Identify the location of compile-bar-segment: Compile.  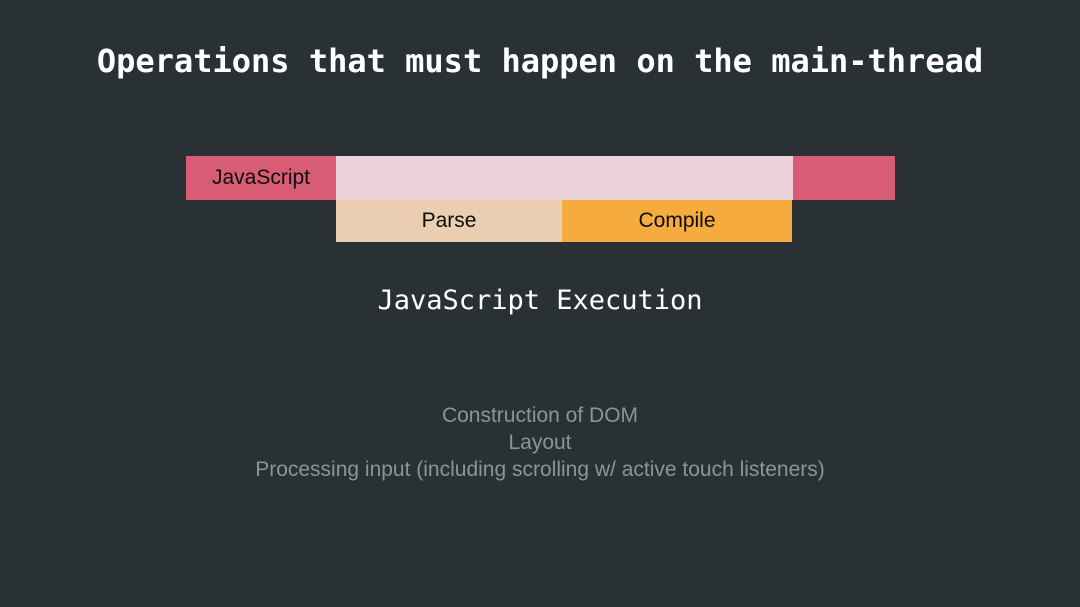
(677, 221).